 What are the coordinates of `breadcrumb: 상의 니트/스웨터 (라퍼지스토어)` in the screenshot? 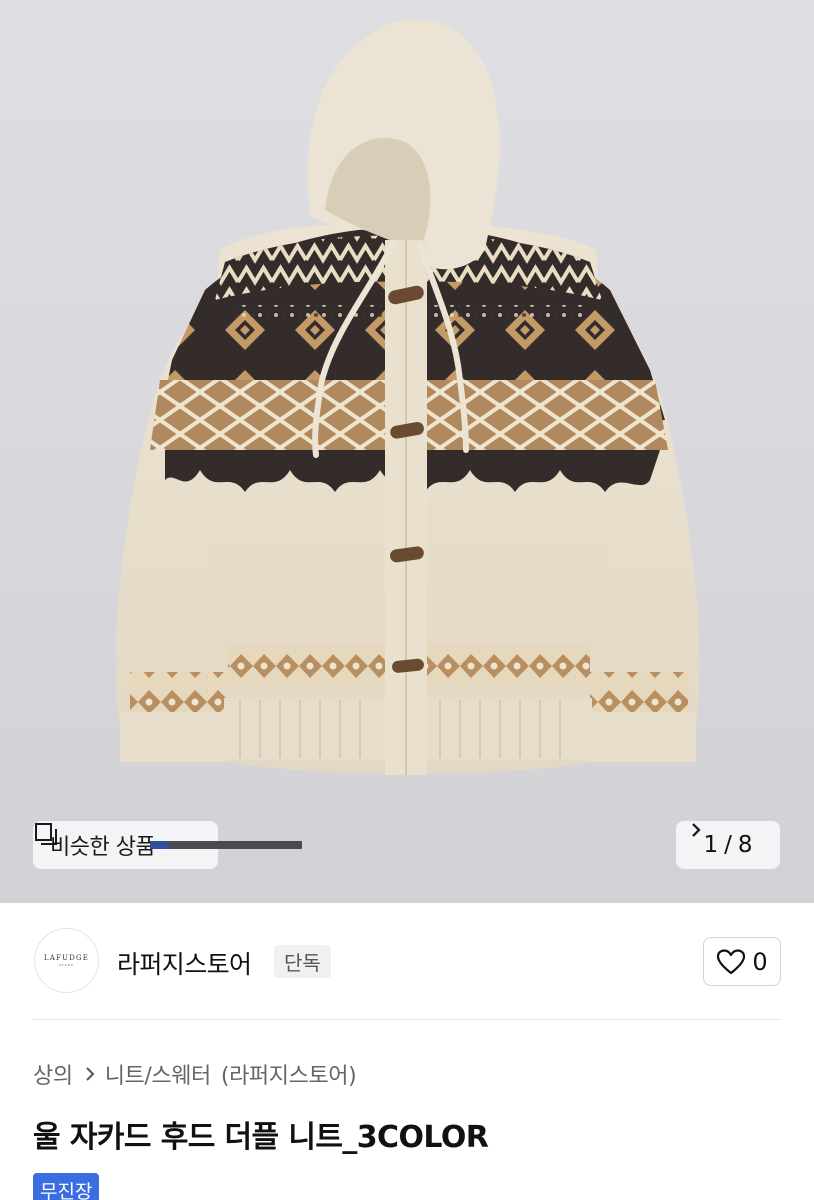 It's located at (195, 1074).